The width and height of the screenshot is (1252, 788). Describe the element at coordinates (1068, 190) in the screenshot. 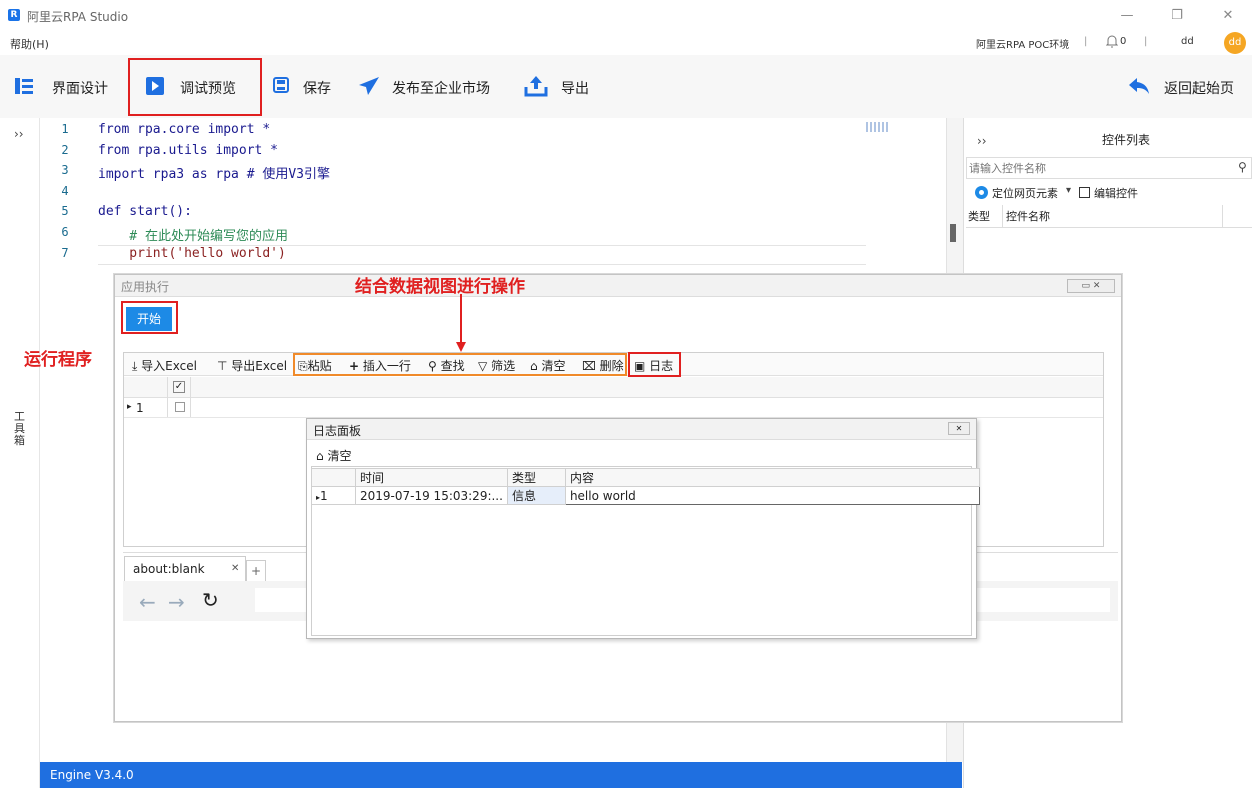

I see `locate-dropdown-icon: ▾` at that location.